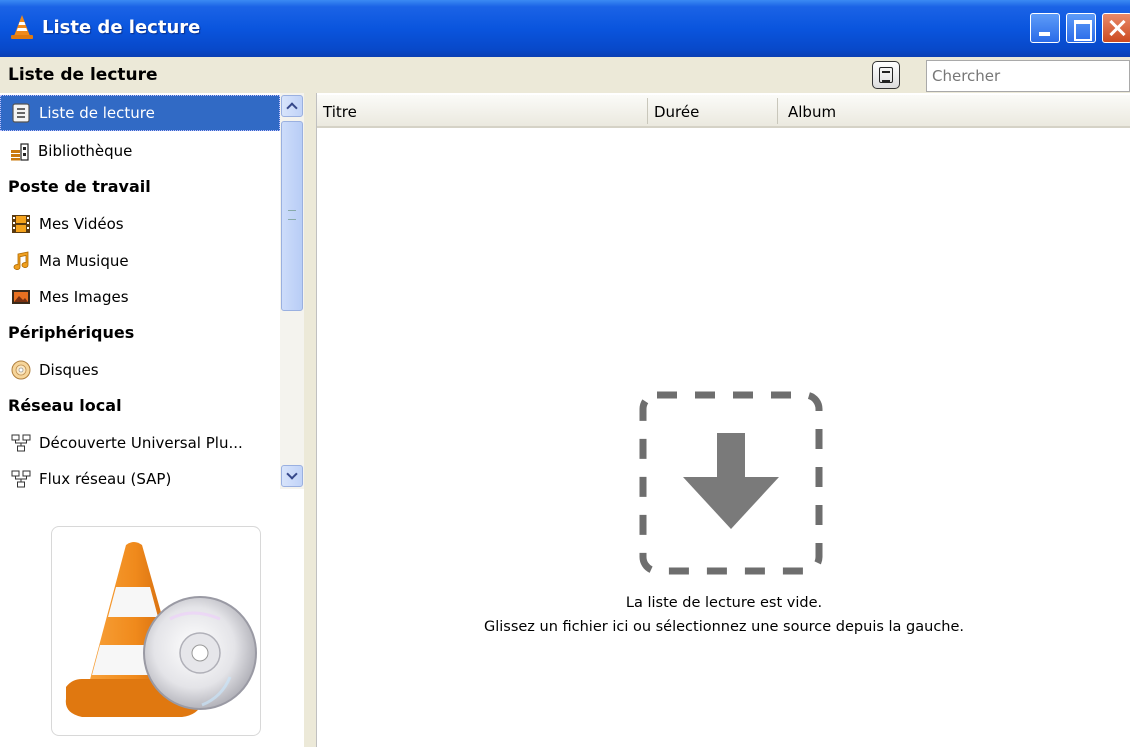  Describe the element at coordinates (1045, 28) in the screenshot. I see `minimize-button` at that location.